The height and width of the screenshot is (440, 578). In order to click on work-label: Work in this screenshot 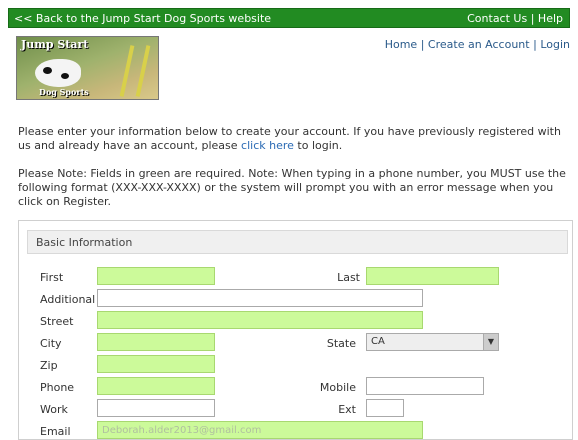, I will do `click(54, 409)`.